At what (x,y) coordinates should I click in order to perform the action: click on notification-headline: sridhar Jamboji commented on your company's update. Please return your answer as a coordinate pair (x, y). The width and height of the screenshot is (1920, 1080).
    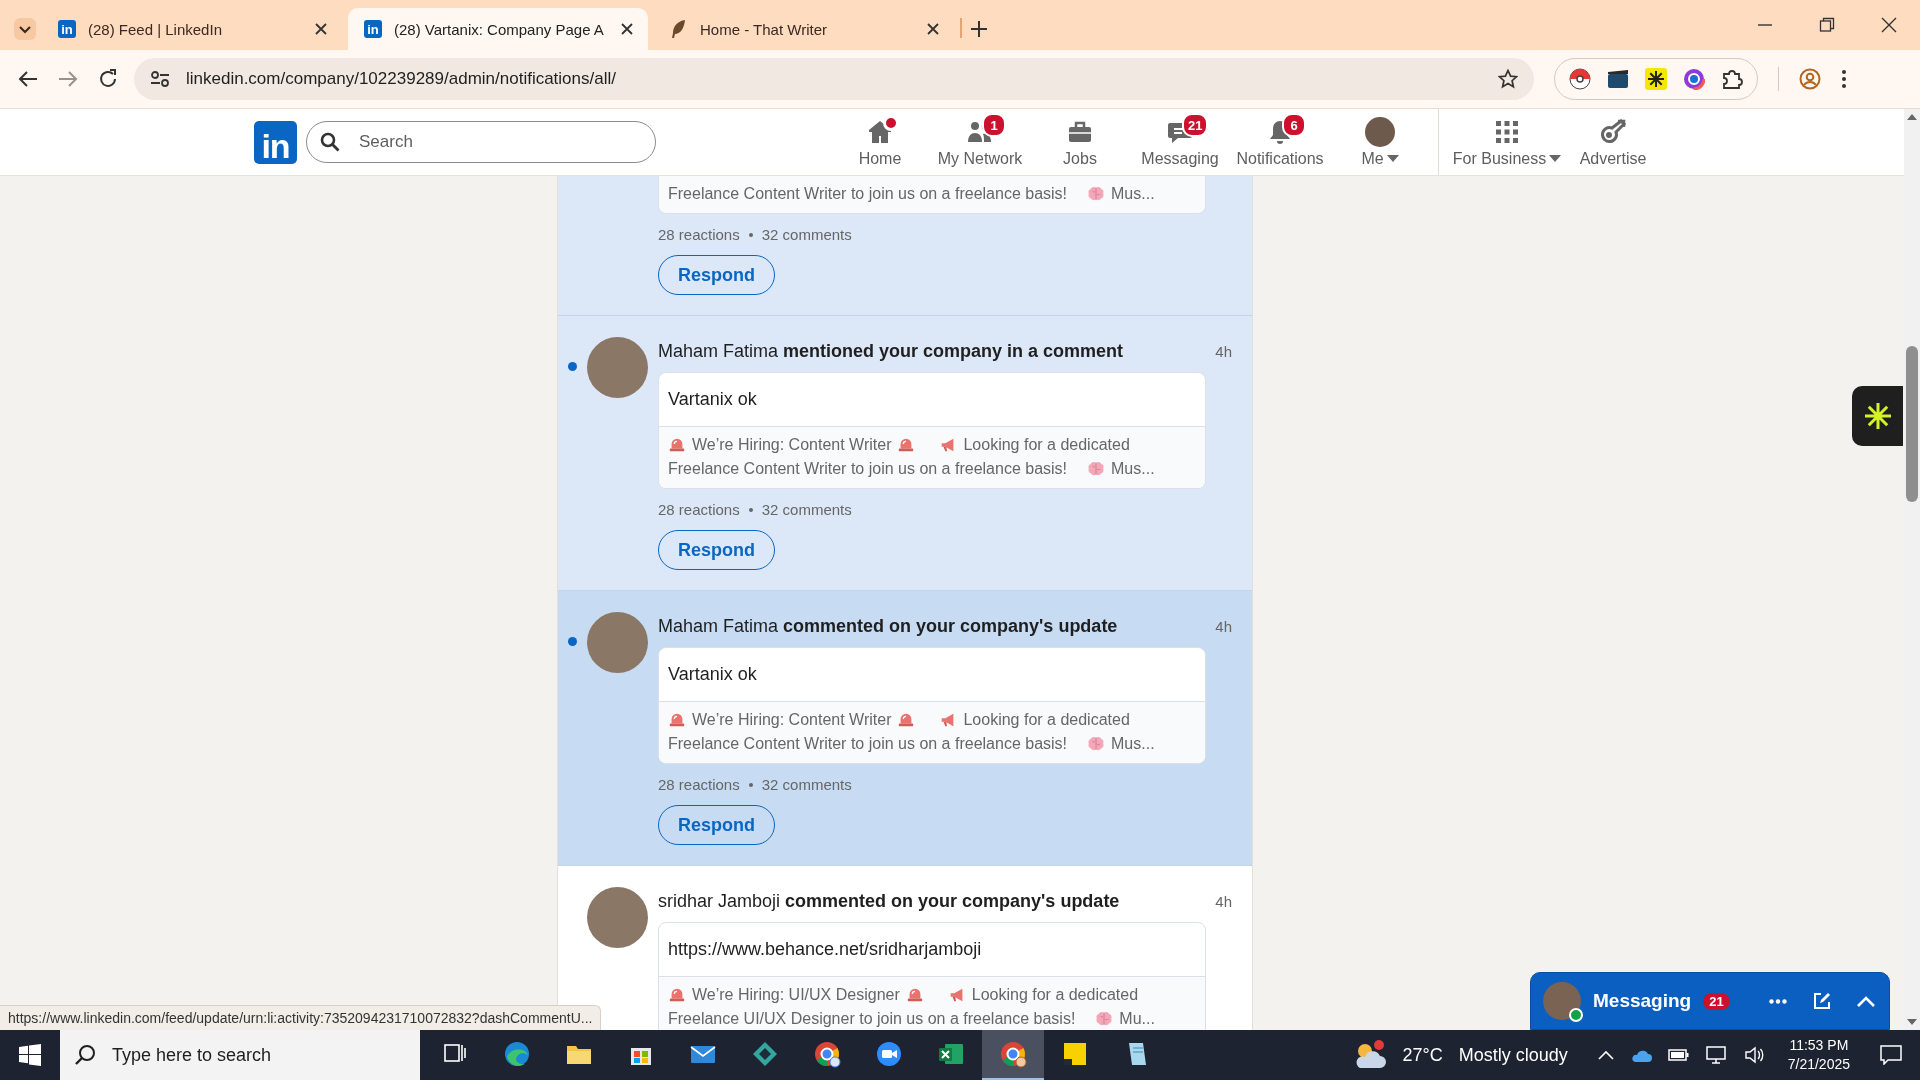
    Looking at the image, I should click on (889, 901).